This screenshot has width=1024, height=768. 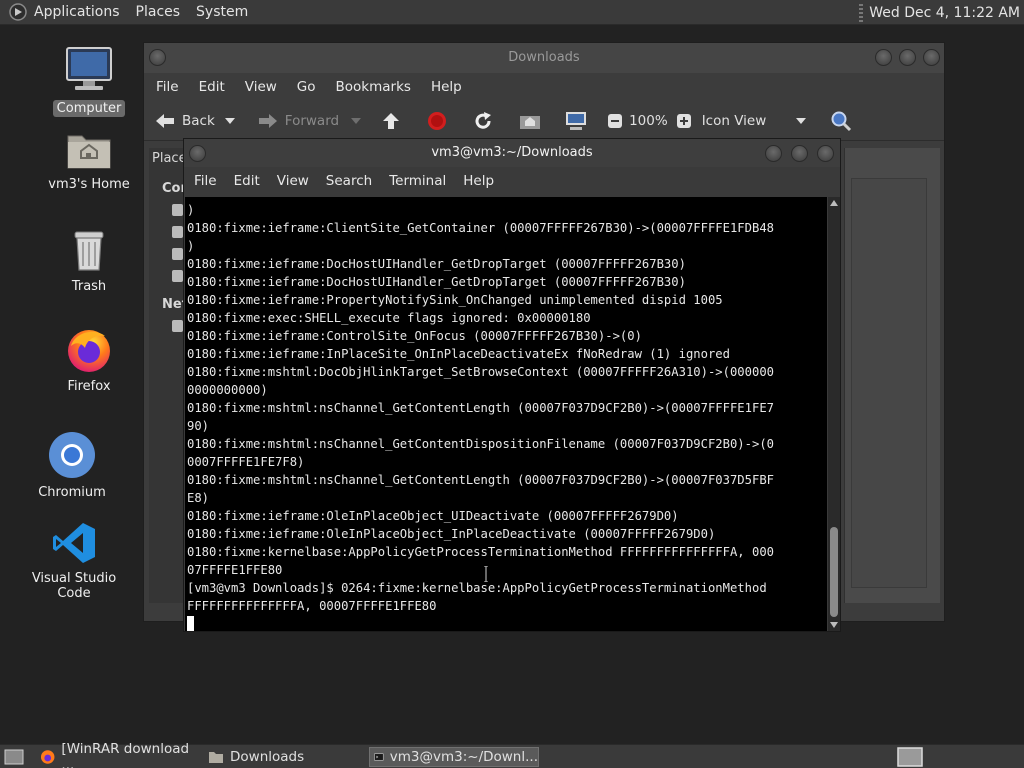 I want to click on term-menu-edit: Edit, so click(x=247, y=181).